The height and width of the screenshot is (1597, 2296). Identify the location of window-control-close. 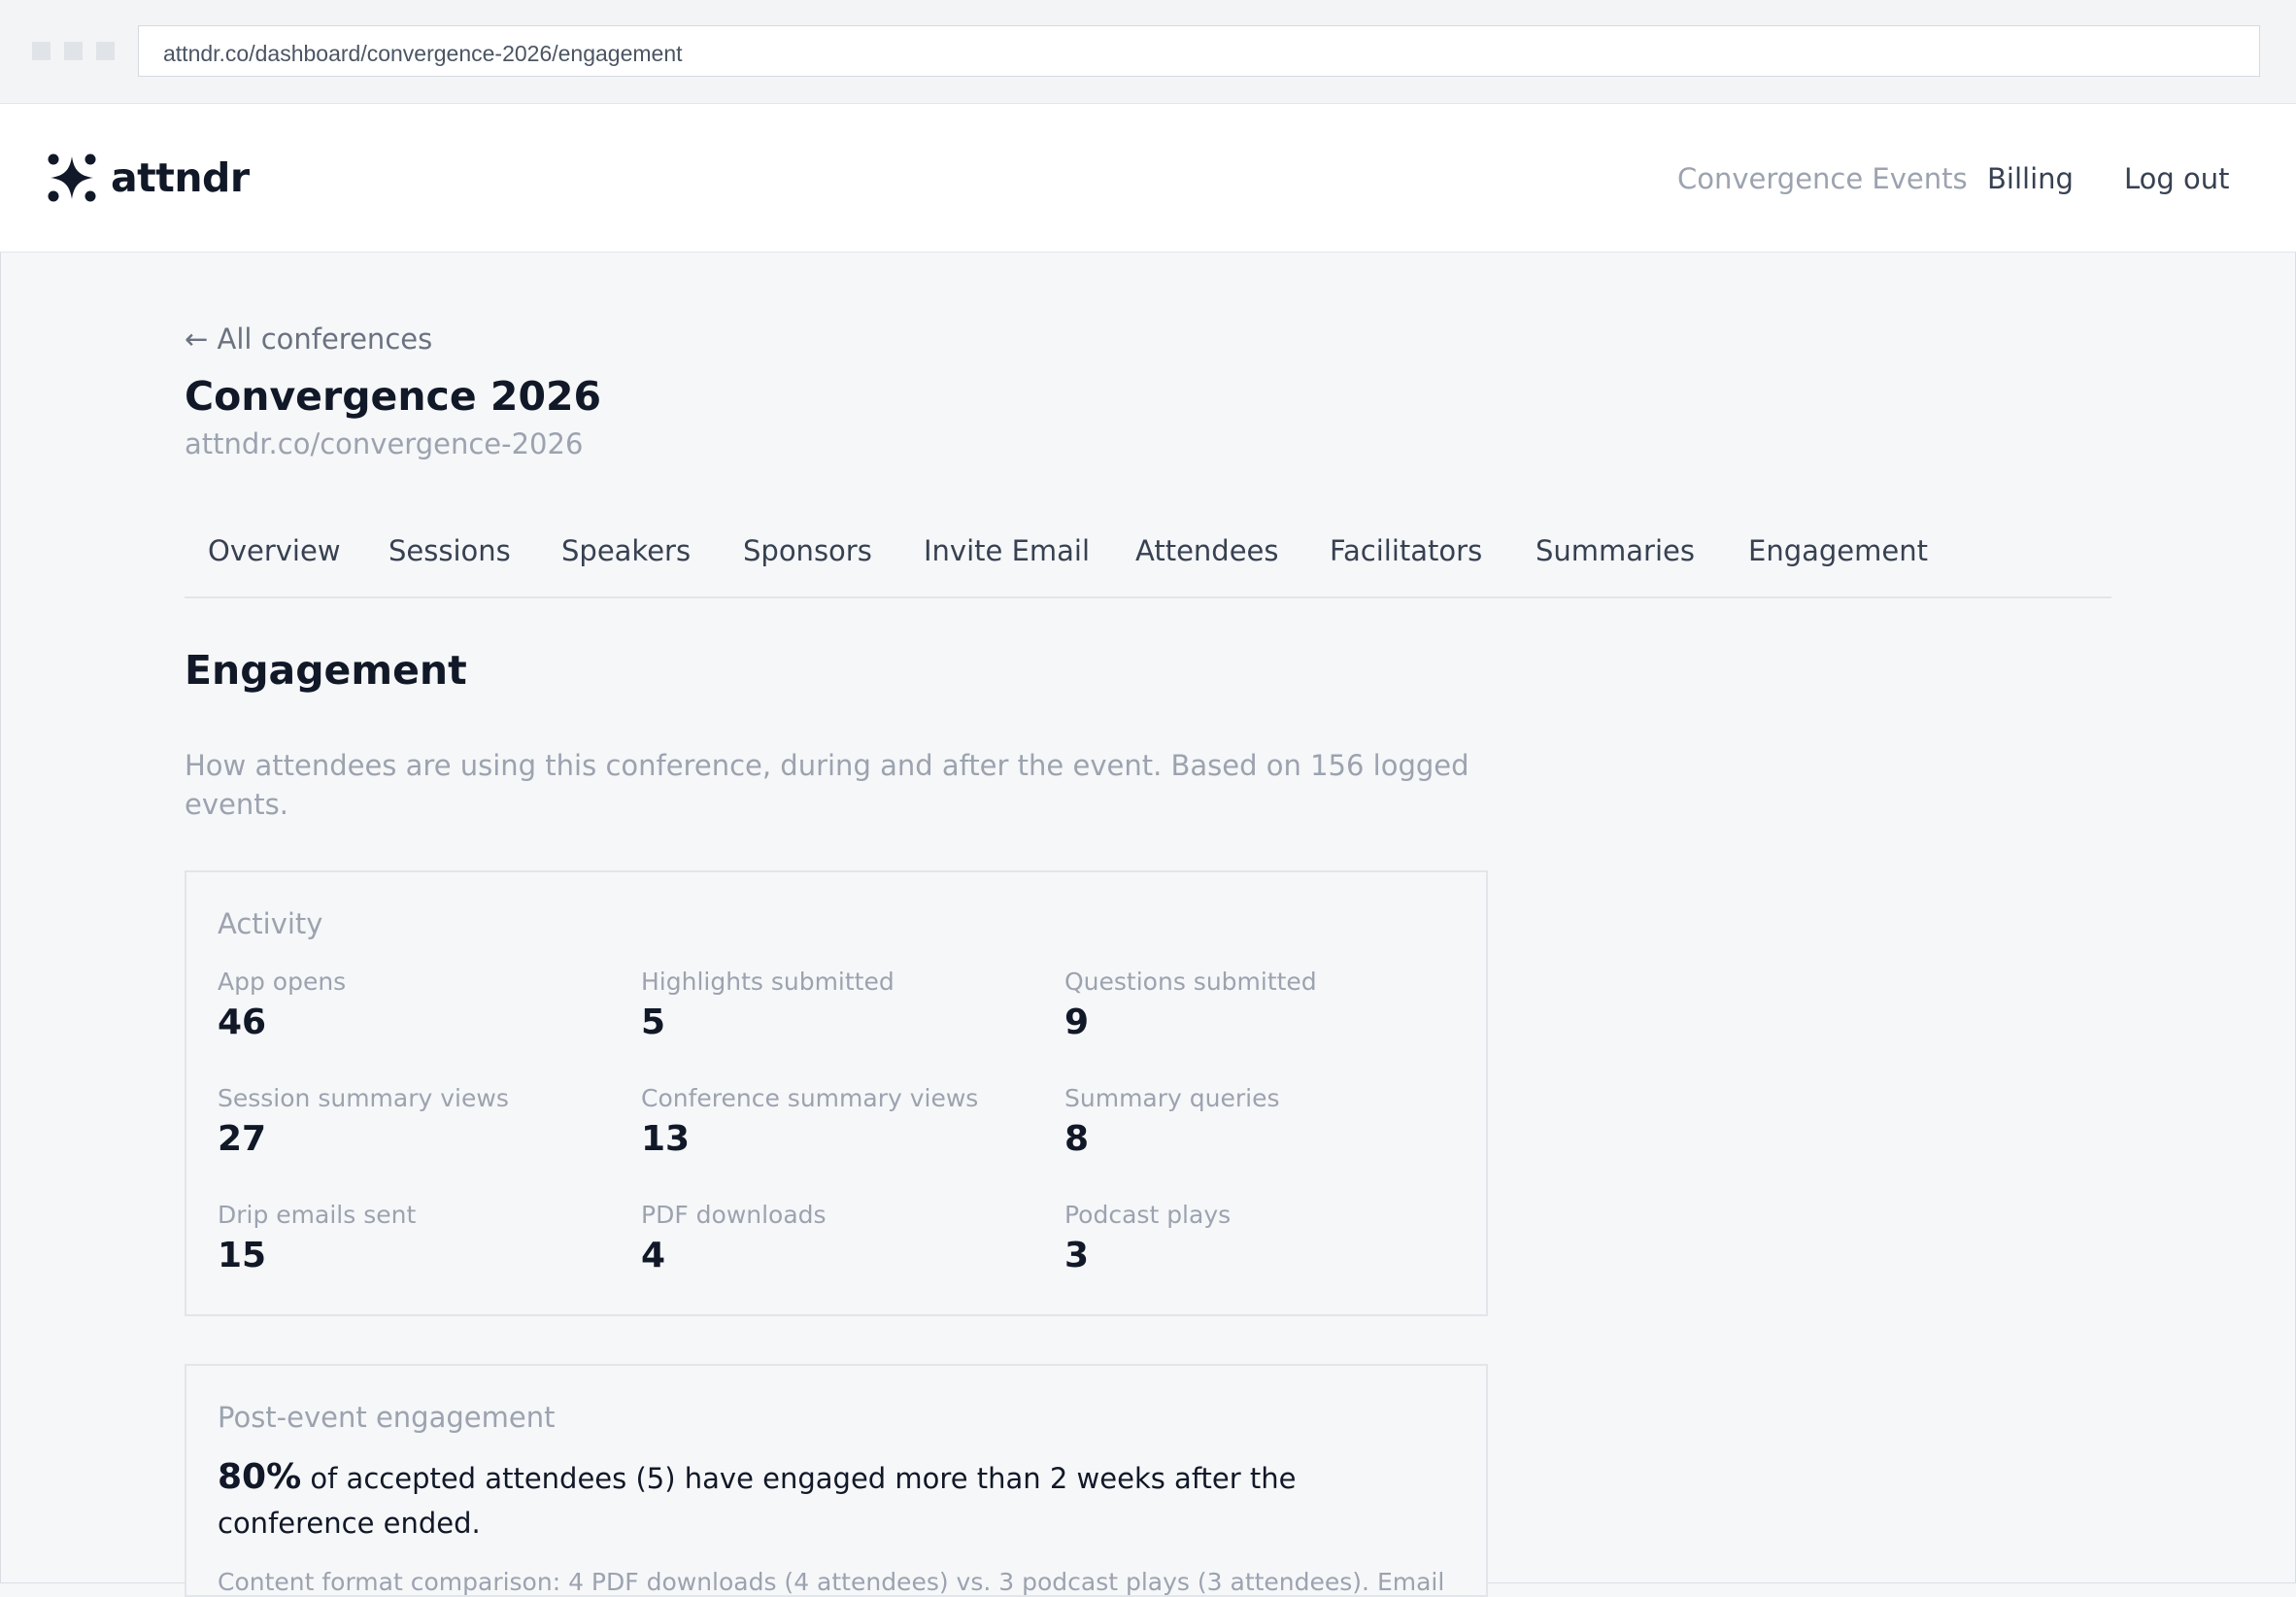
(42, 51).